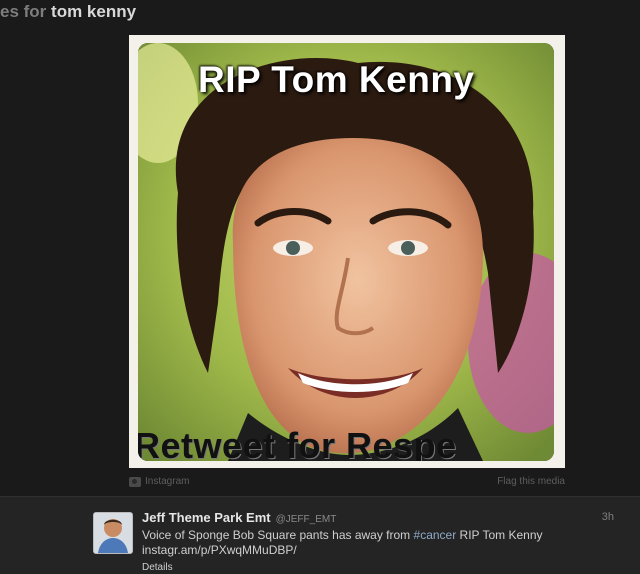  I want to click on camera-icon, so click(135, 481).